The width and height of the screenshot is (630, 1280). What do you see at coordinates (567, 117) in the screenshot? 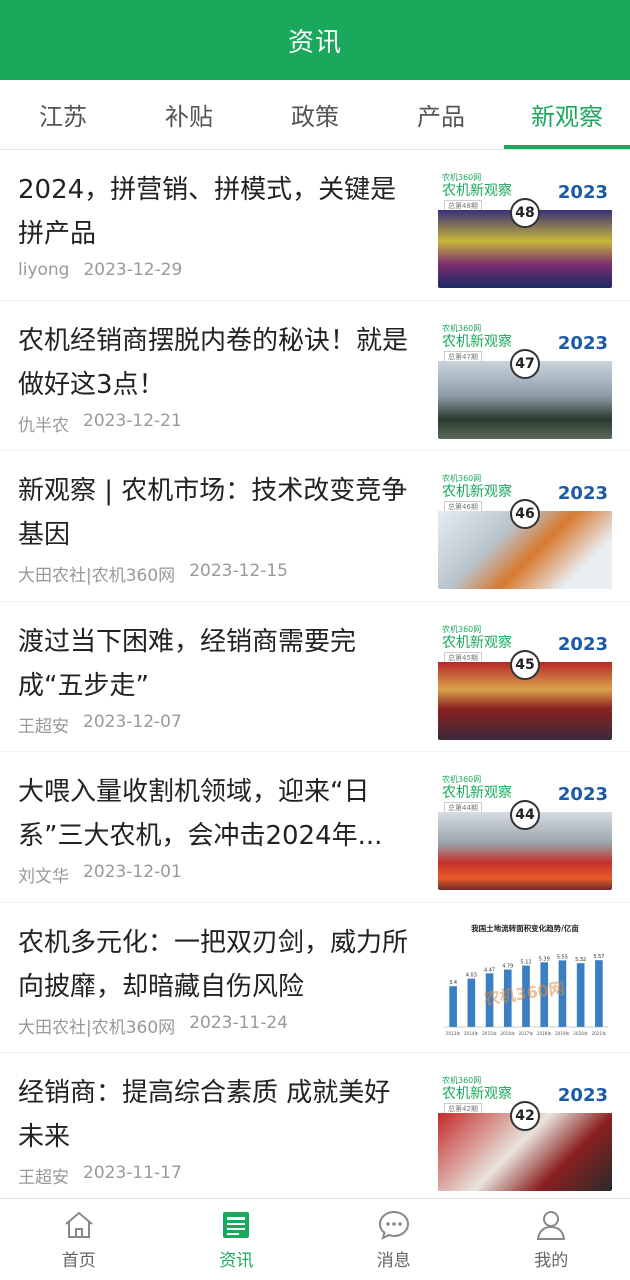
I see `tab-label: 新观察` at bounding box center [567, 117].